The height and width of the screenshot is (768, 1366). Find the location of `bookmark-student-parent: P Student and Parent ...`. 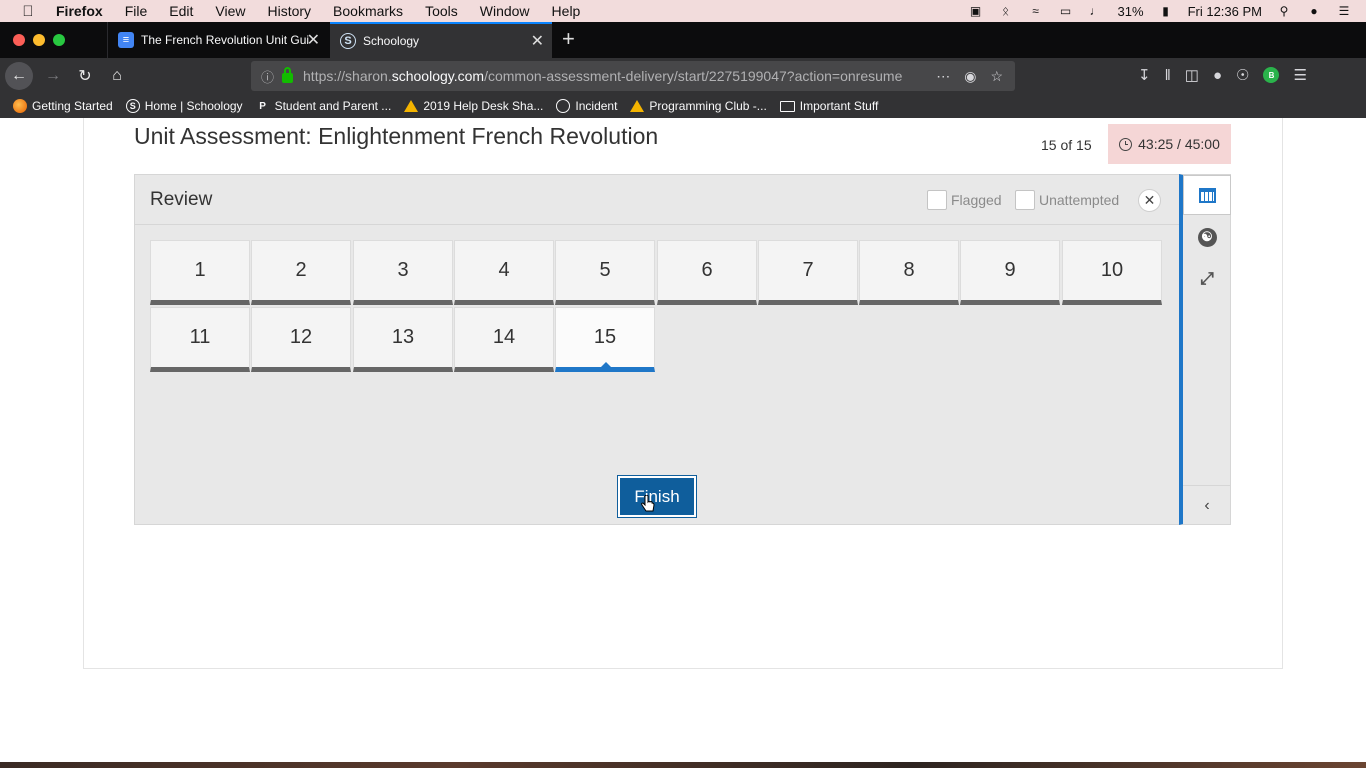

bookmark-student-parent: P Student and Parent ... is located at coordinates (324, 106).